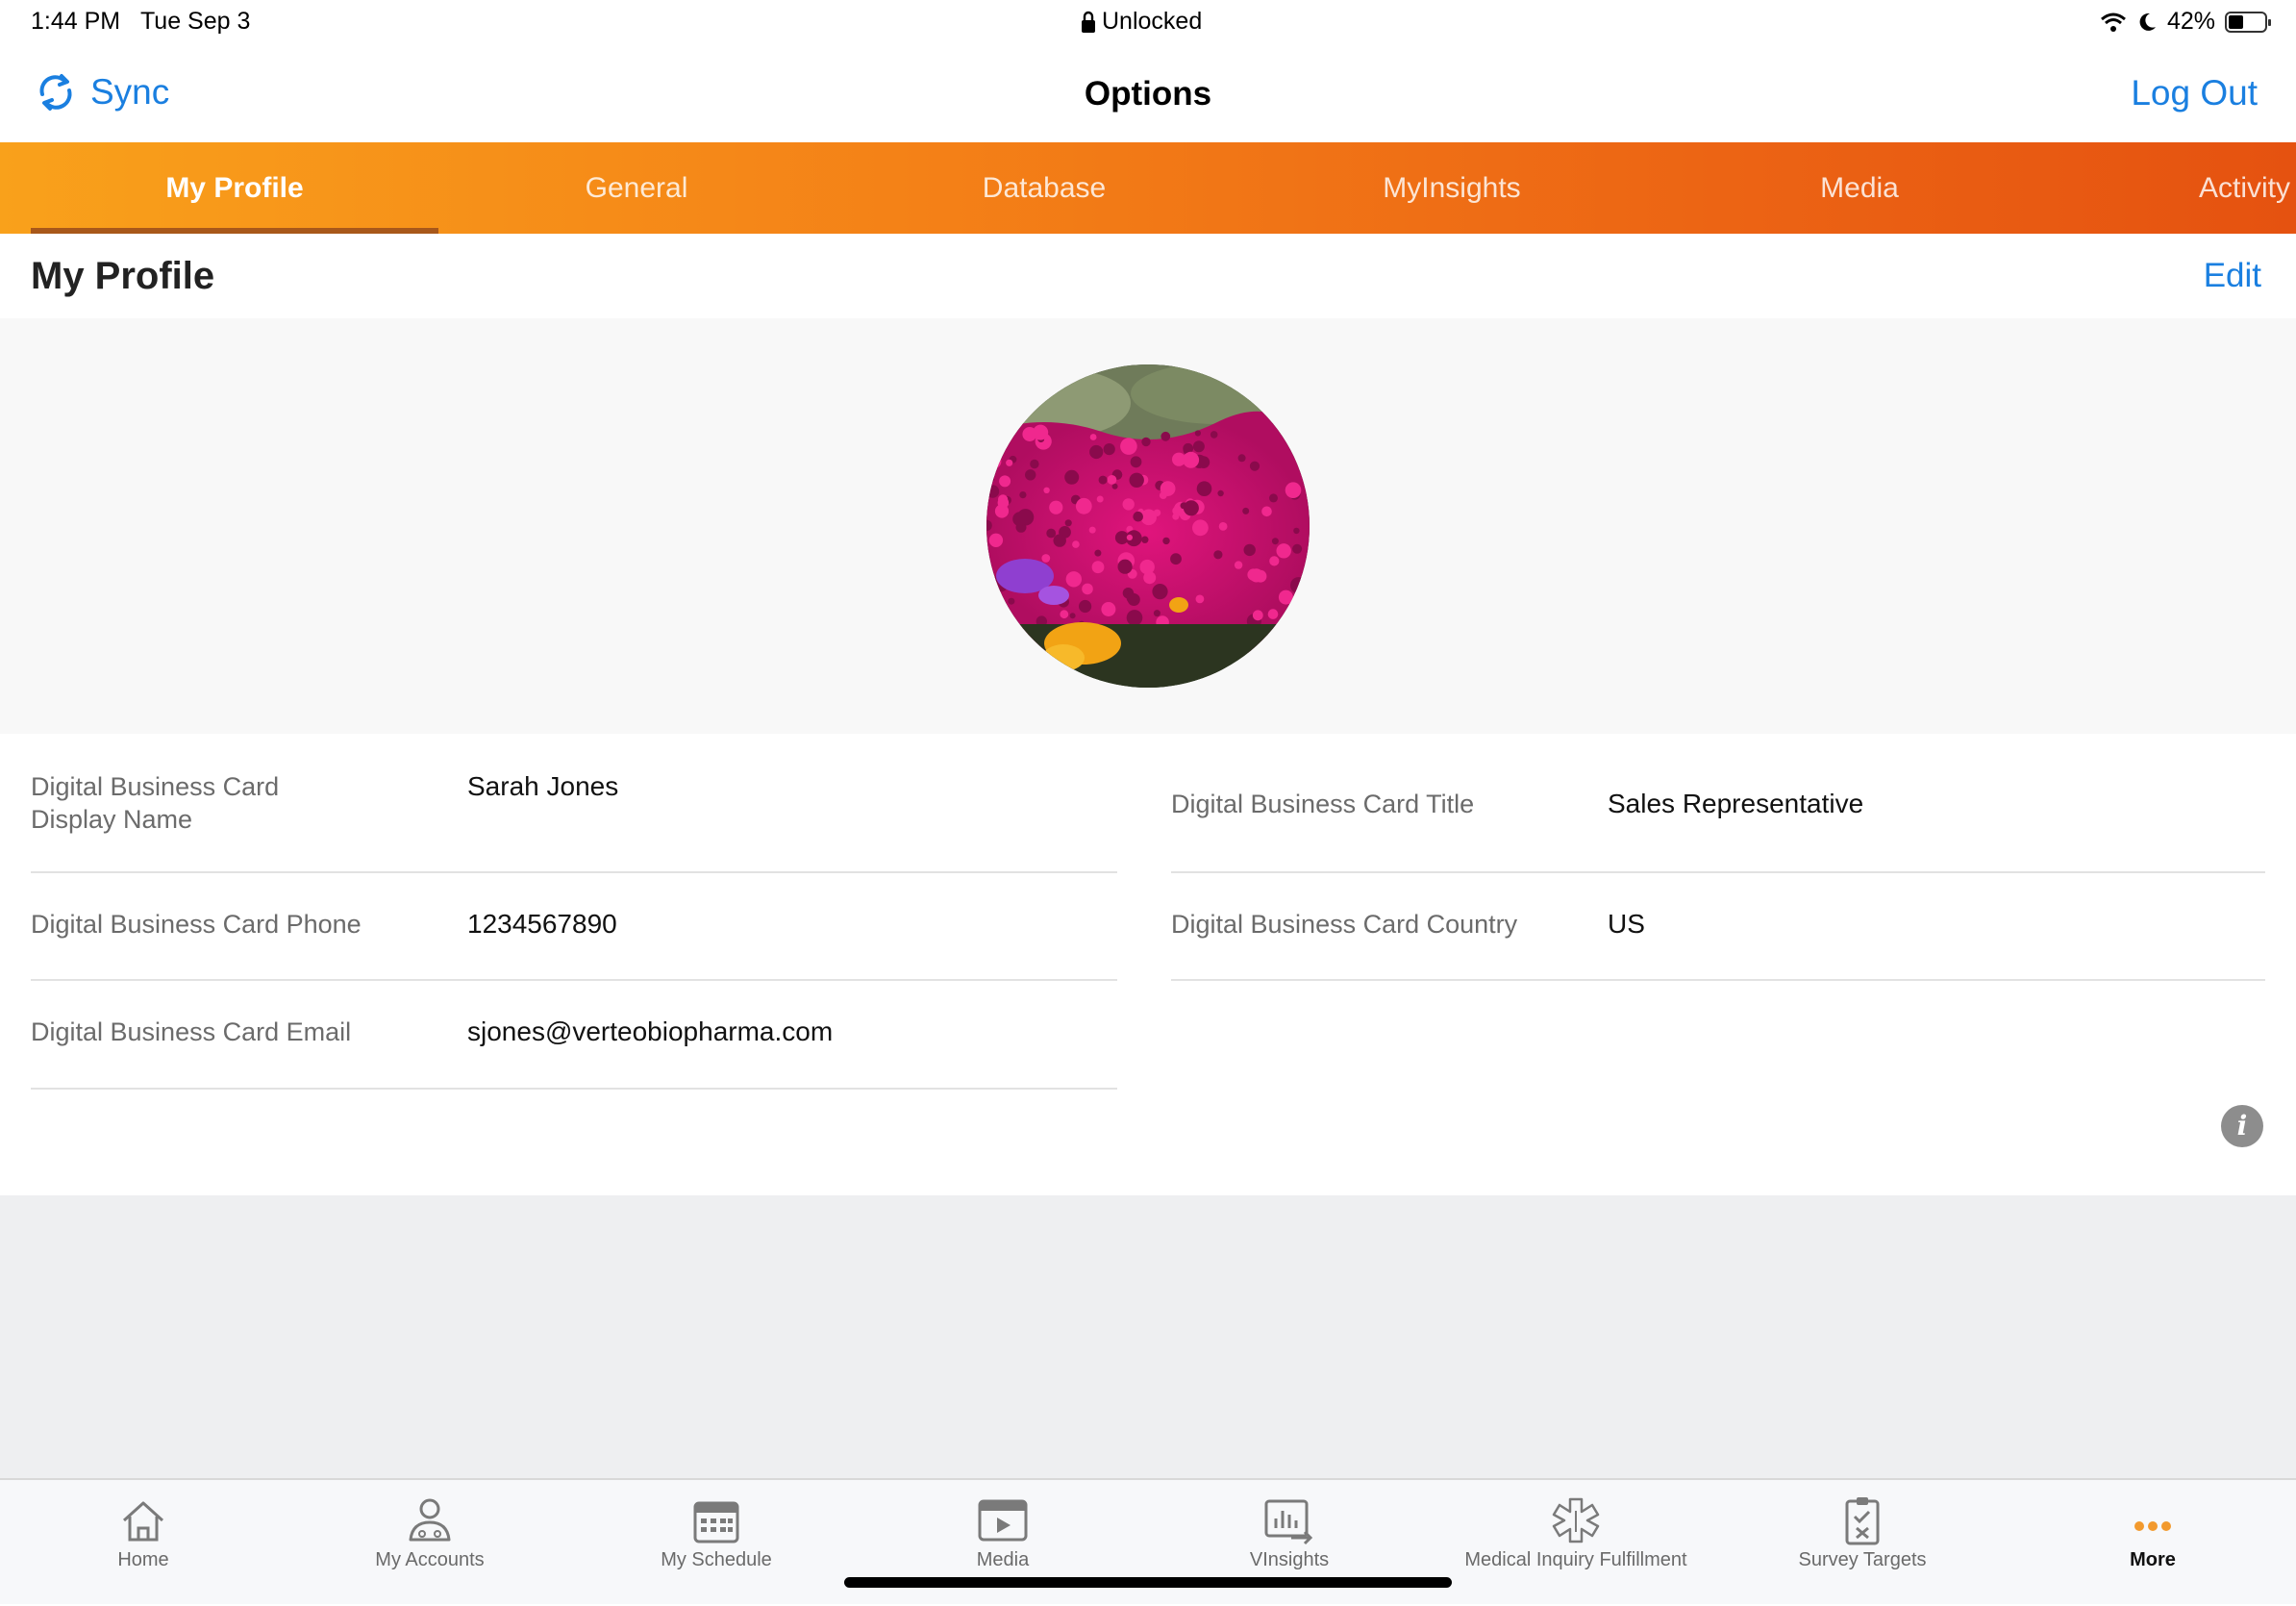  Describe the element at coordinates (2194, 93) in the screenshot. I see `logout-button: Log Out` at that location.